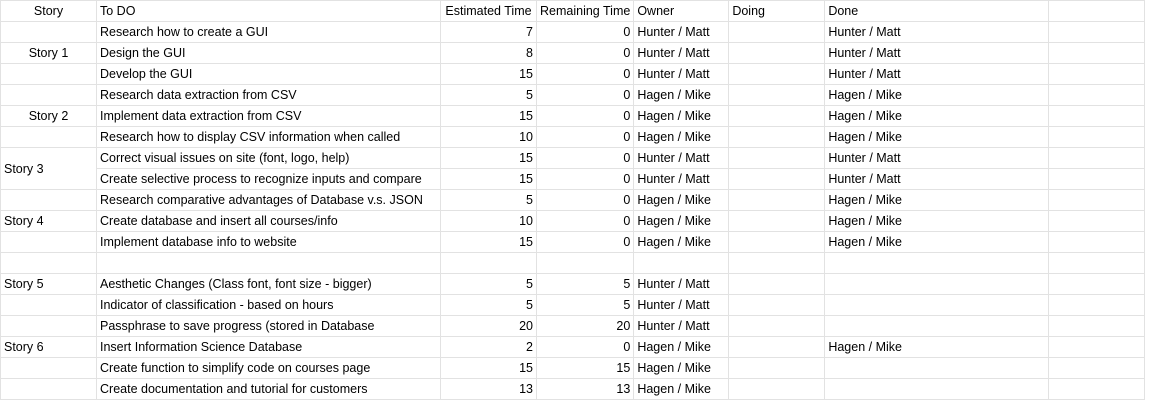 This screenshot has width=1162, height=400. Describe the element at coordinates (268, 53) in the screenshot. I see `todo-cell: Design the GUI` at that location.